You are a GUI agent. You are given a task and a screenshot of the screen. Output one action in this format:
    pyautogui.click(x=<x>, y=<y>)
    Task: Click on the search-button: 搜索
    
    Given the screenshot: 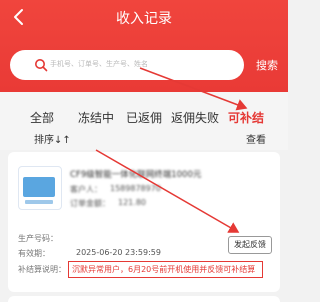 What is the action you would take?
    pyautogui.click(x=267, y=65)
    